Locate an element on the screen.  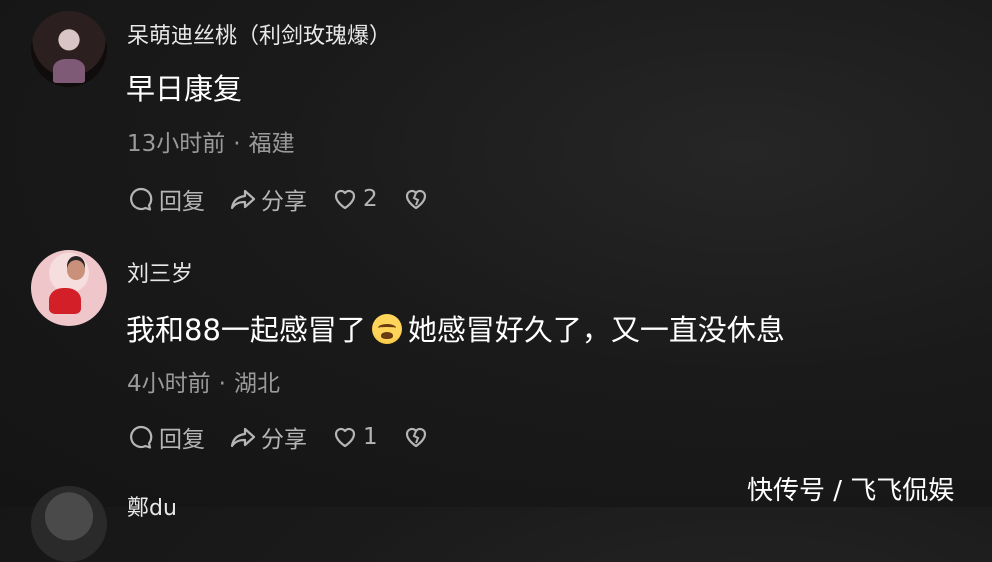
crying-face-icon is located at coordinates (386, 329).